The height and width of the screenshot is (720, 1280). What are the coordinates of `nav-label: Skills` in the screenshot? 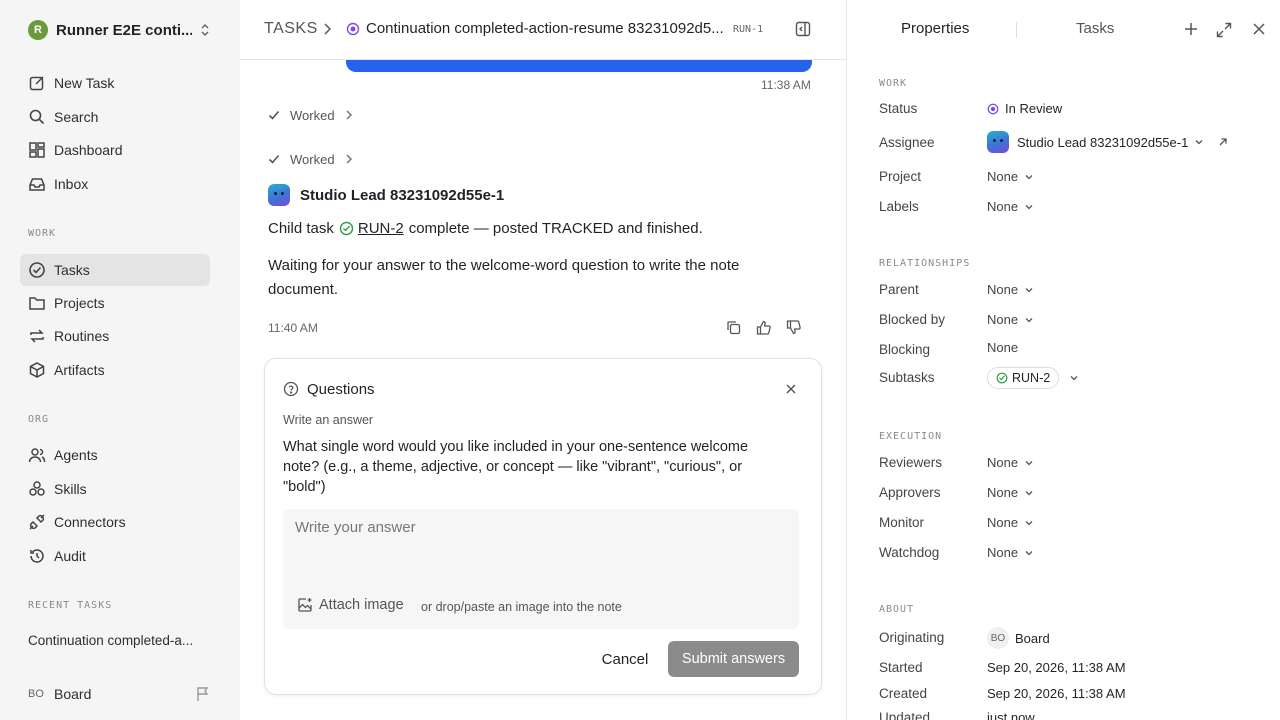 It's located at (70, 489).